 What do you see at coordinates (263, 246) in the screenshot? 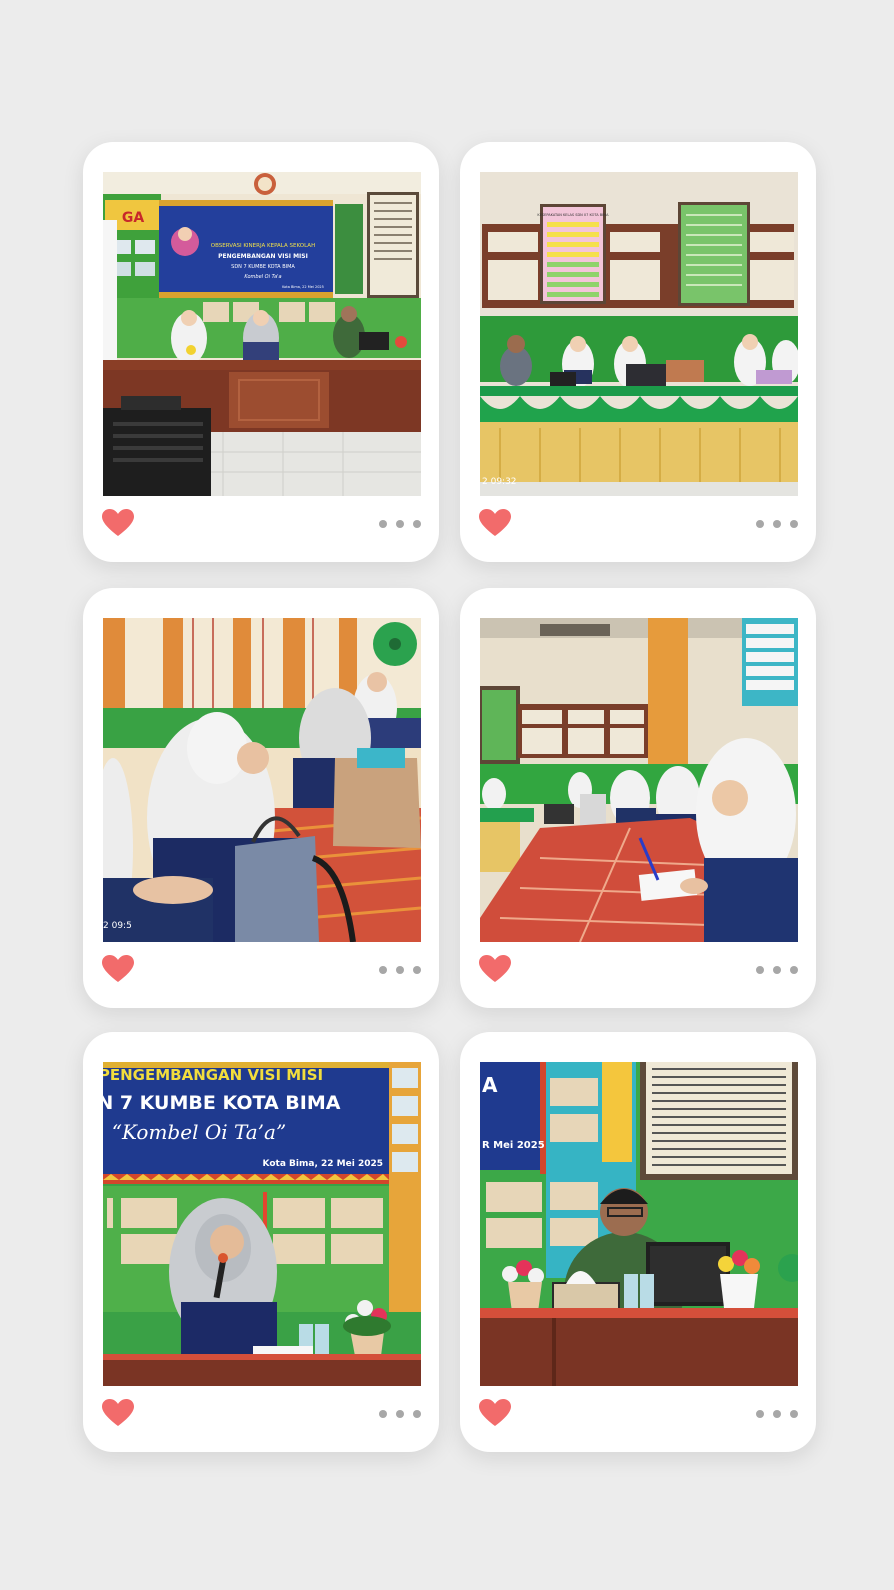
I see `banner-1-line1: OBSERVASI KINERJA KEPALA SEKOLAH` at bounding box center [263, 246].